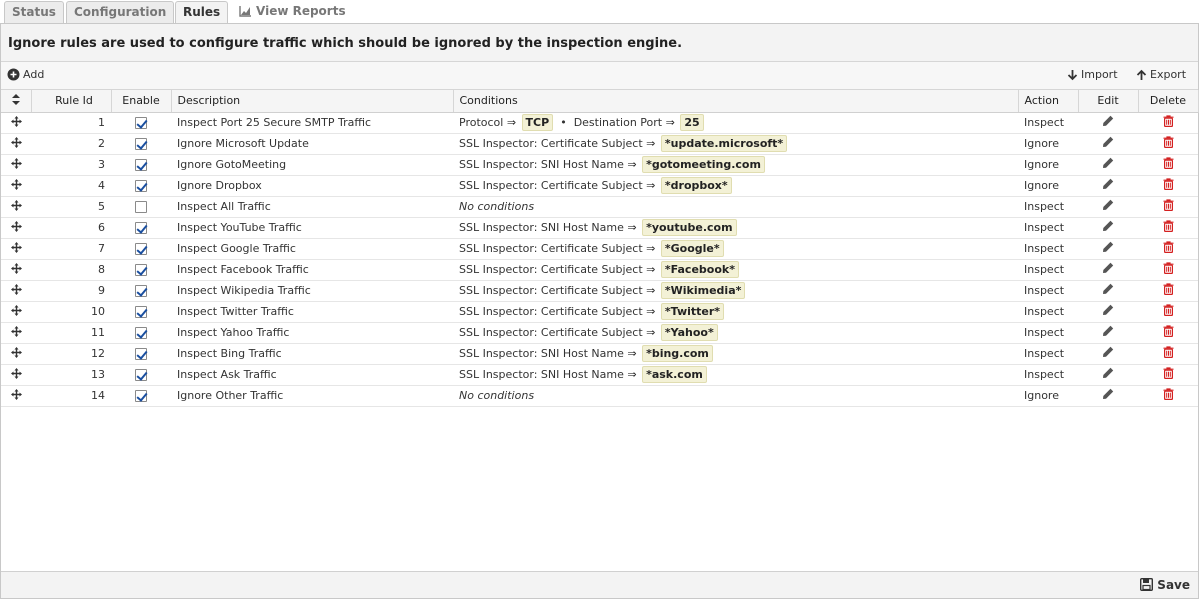 This screenshot has height=599, width=1199. I want to click on tab-status: Status, so click(34, 12).